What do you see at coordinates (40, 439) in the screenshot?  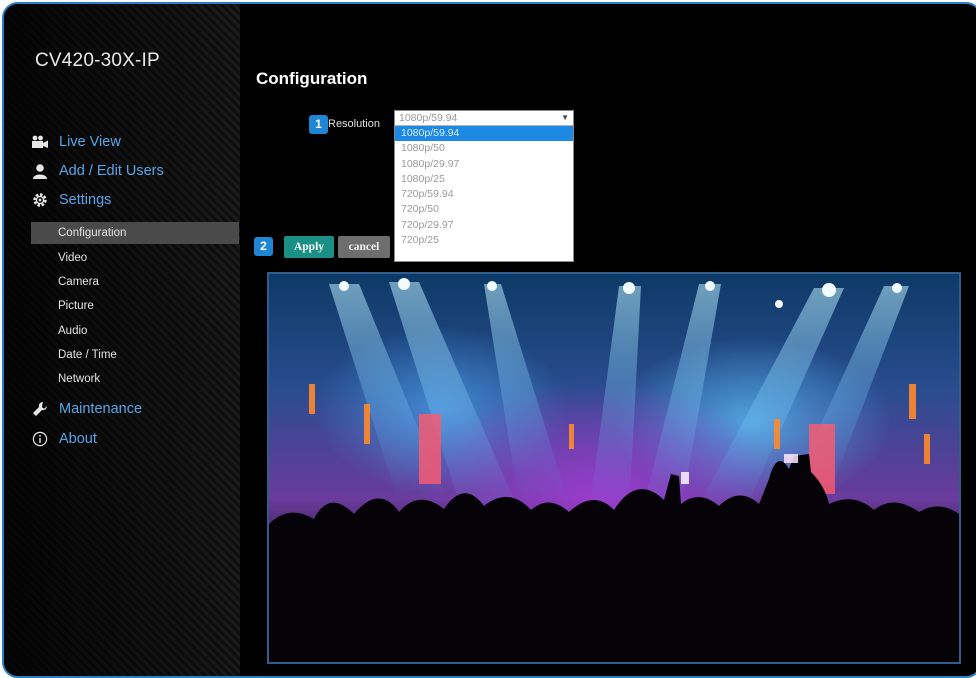 I see `info-icon` at bounding box center [40, 439].